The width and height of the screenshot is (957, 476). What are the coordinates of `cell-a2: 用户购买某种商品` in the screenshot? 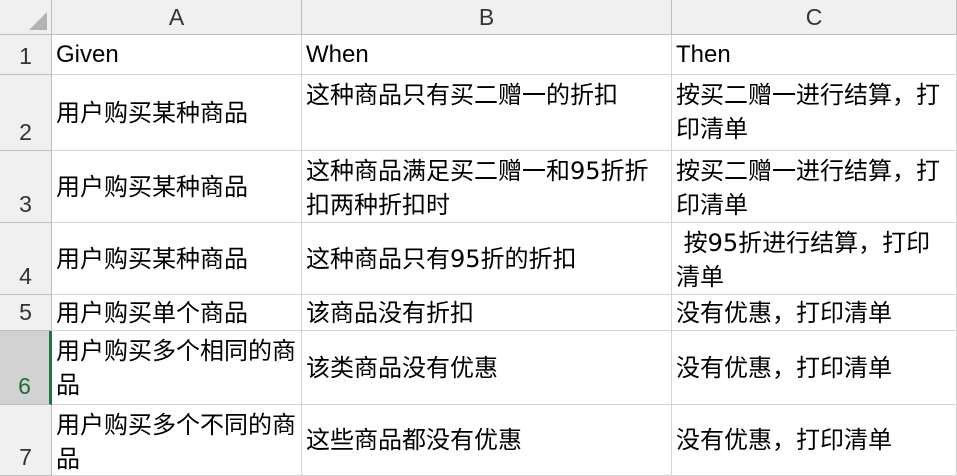 It's located at (177, 113).